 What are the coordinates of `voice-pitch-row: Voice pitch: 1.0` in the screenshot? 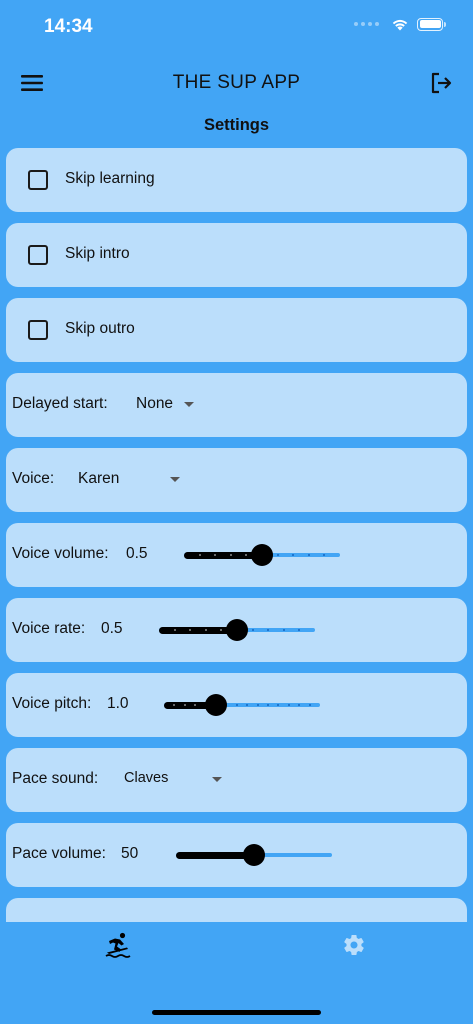 It's located at (236, 705).